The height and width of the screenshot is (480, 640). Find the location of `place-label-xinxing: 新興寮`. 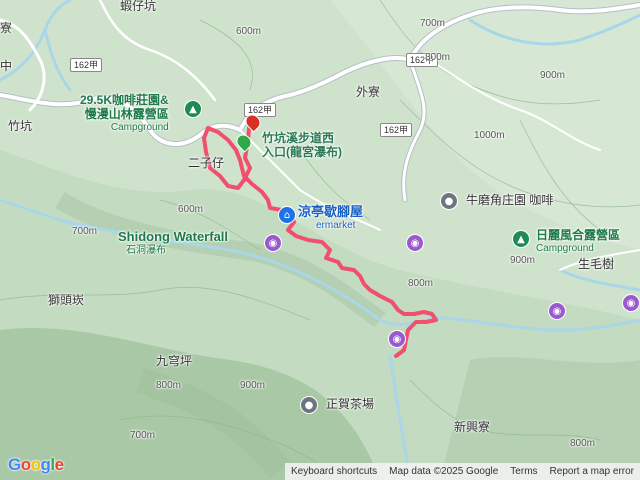

place-label-xinxing: 新興寮 is located at coordinates (472, 427).